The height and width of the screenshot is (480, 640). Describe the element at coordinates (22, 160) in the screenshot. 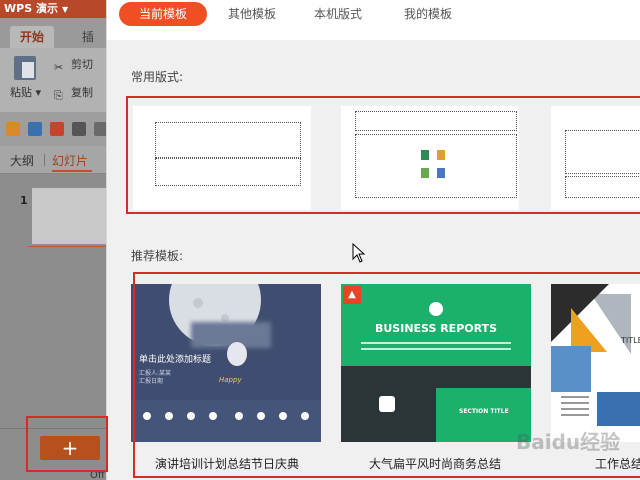

I see `tab-outline: 大纲` at that location.